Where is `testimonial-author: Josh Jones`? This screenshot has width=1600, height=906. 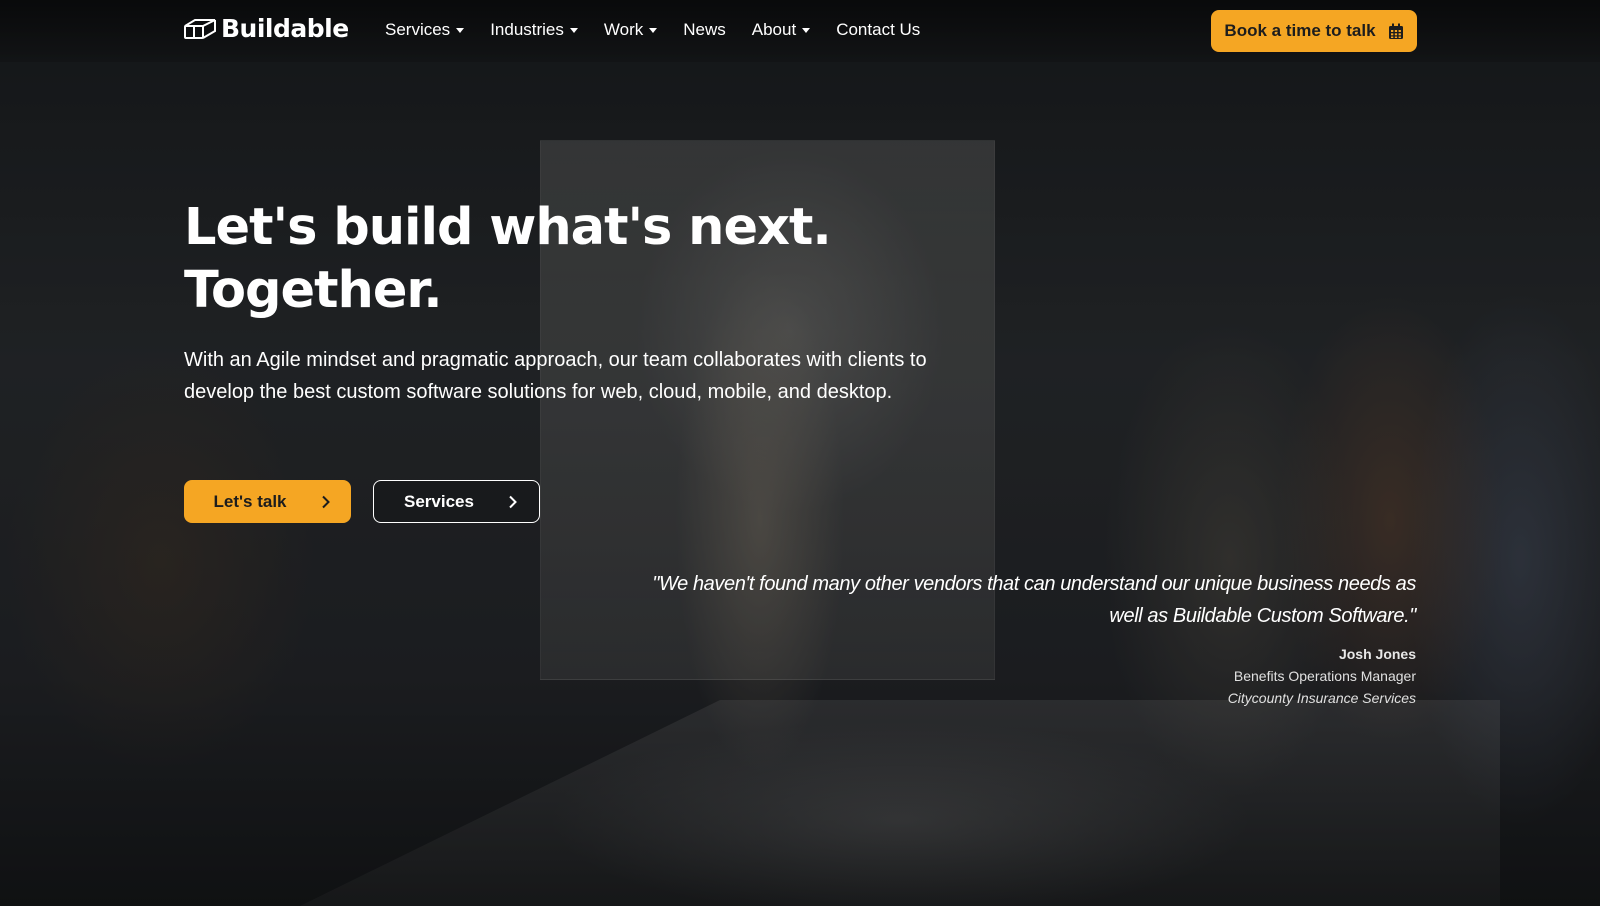
testimonial-author: Josh Jones is located at coordinates (1377, 654).